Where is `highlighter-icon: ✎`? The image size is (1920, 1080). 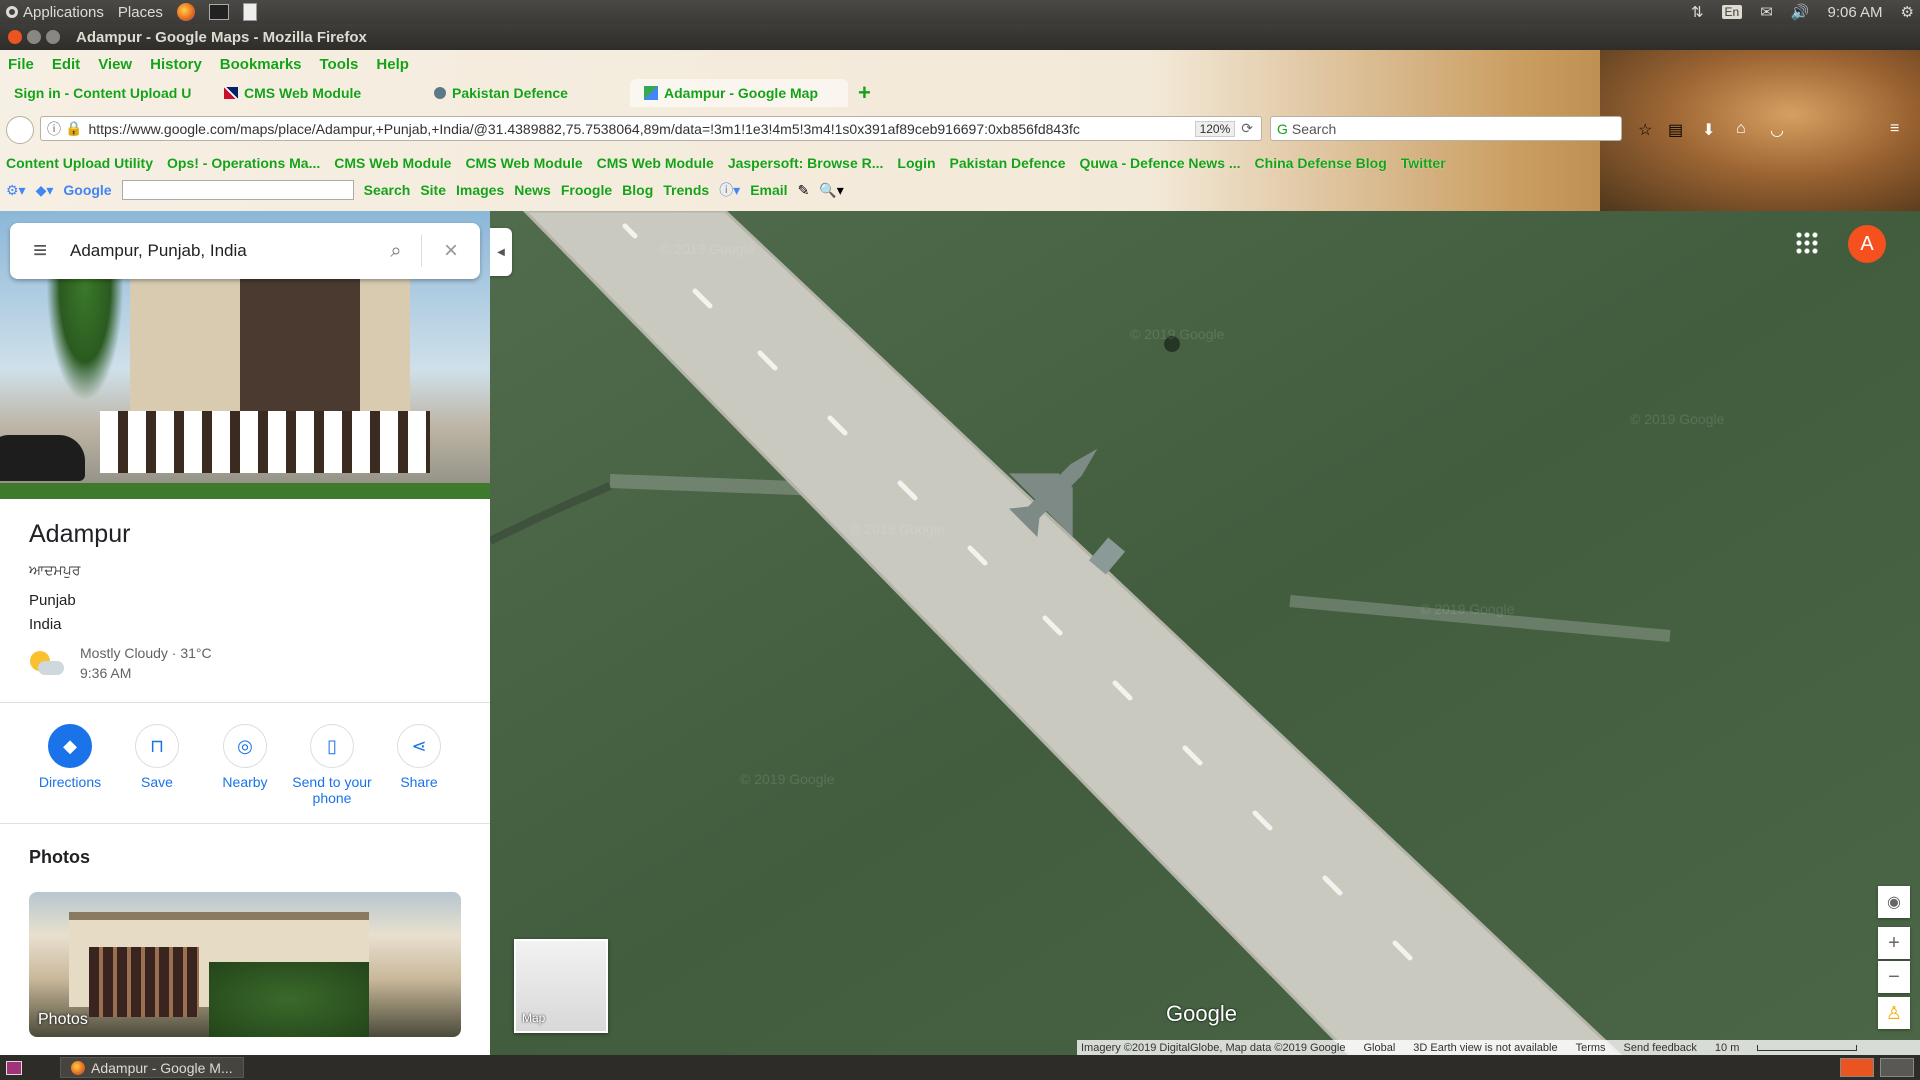 highlighter-icon: ✎ is located at coordinates (804, 190).